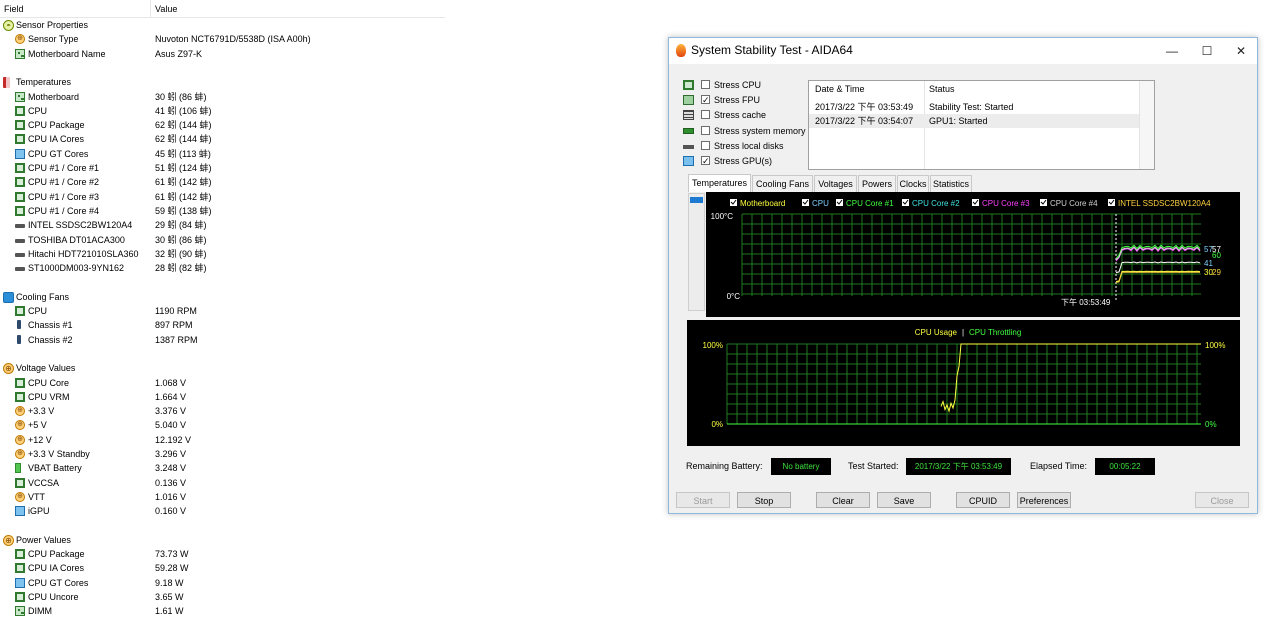 The height and width of the screenshot is (626, 1280). Describe the element at coordinates (220, 268) in the screenshot. I see `sensor-row: ST1000DM003-9YN162 28 蚓 (82 蚌)` at that location.